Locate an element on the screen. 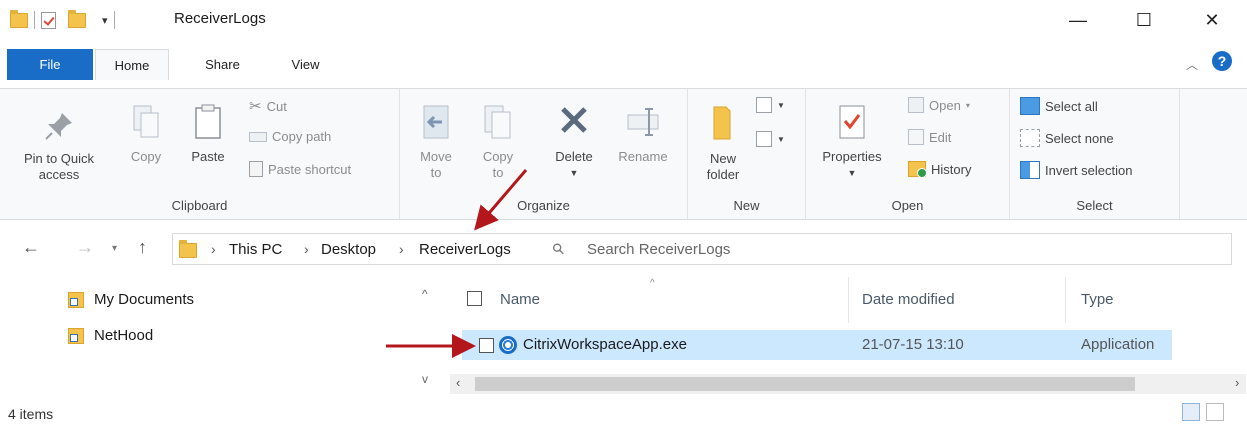 This screenshot has width=1247, height=427. tab-file: File is located at coordinates (50, 64).